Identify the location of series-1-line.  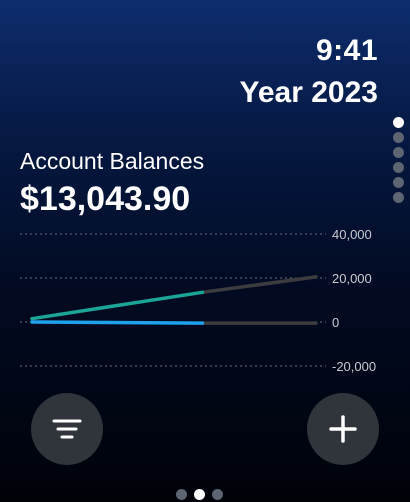
(117, 322).